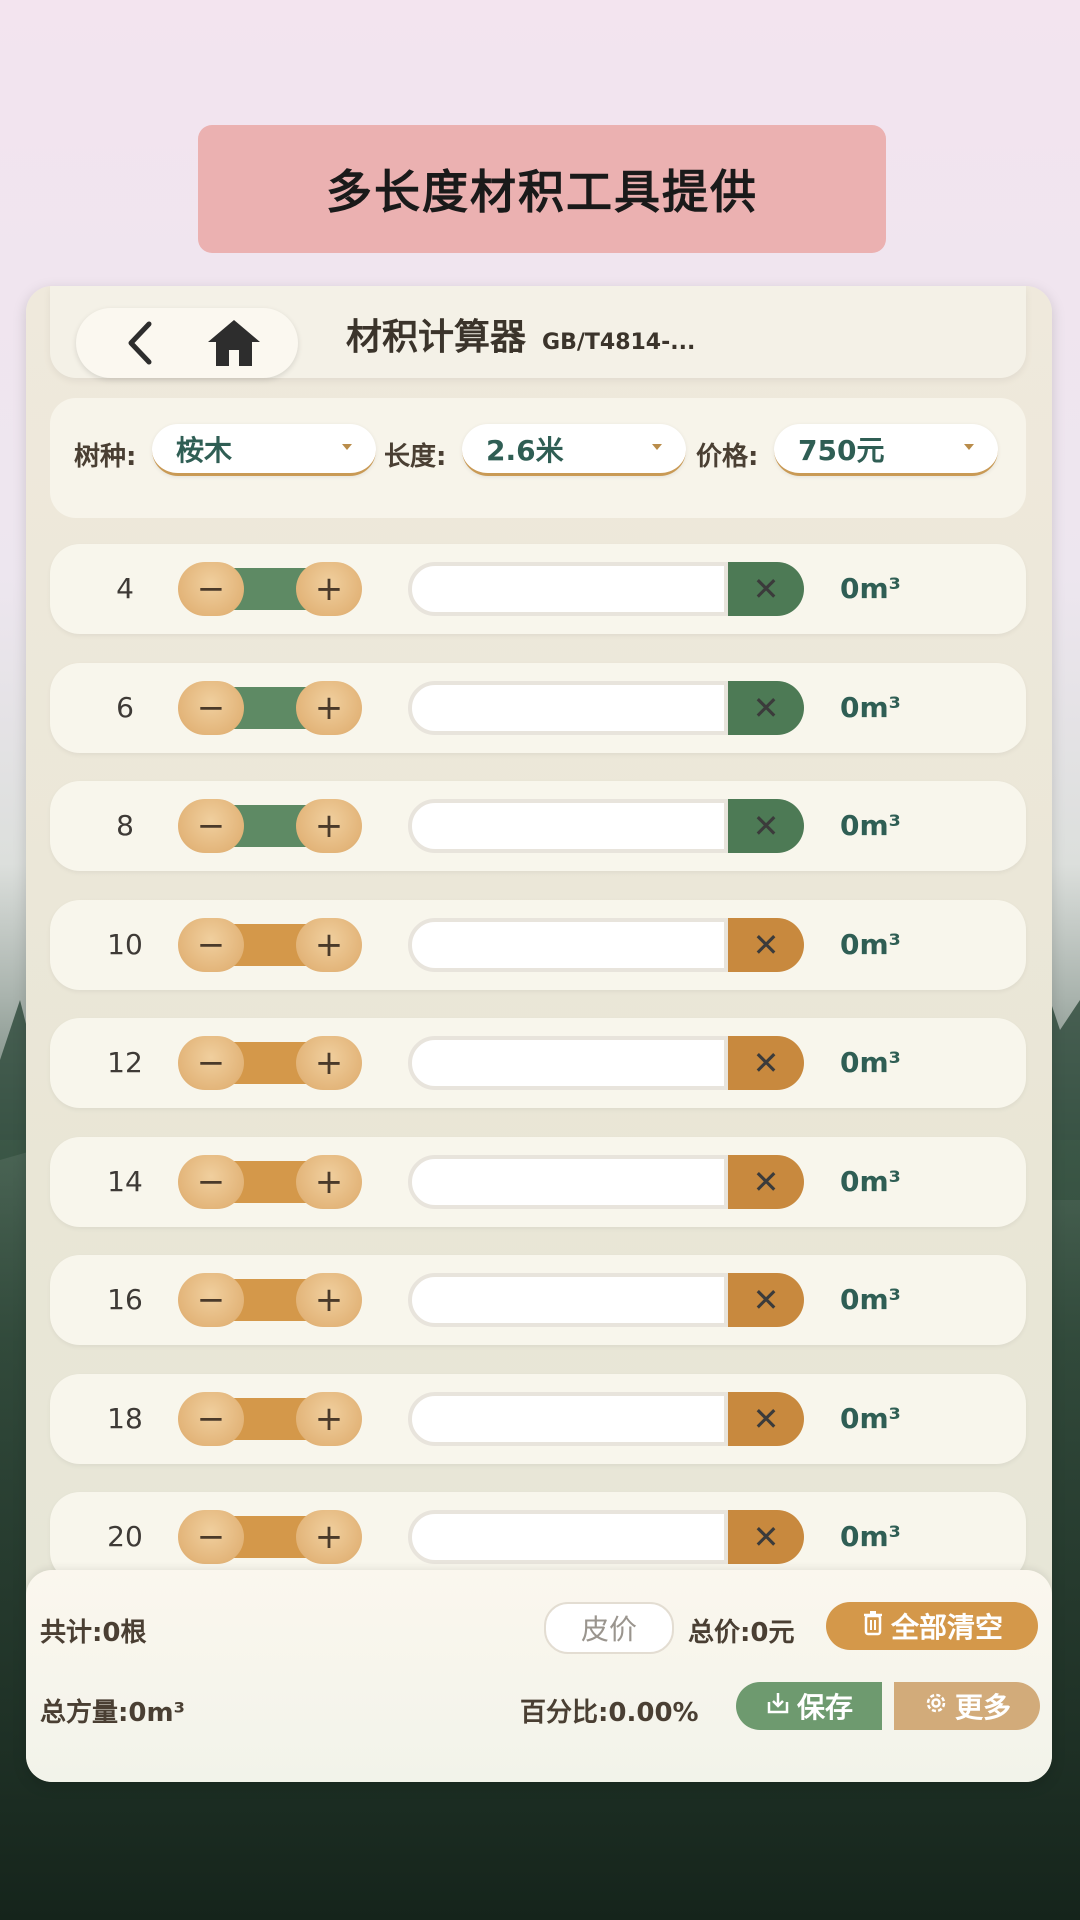  I want to click on clear-all-button: 全部清空, so click(932, 1626).